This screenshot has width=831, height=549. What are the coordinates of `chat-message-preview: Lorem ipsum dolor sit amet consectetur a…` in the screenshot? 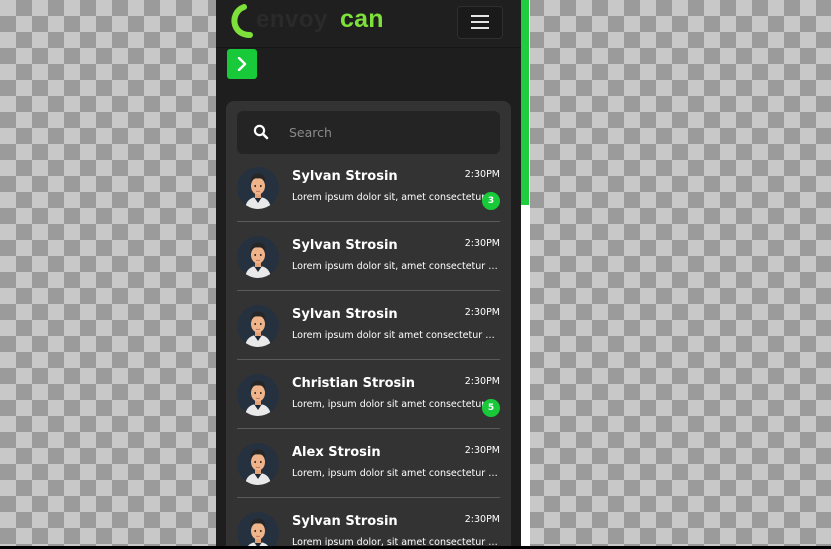 It's located at (395, 335).